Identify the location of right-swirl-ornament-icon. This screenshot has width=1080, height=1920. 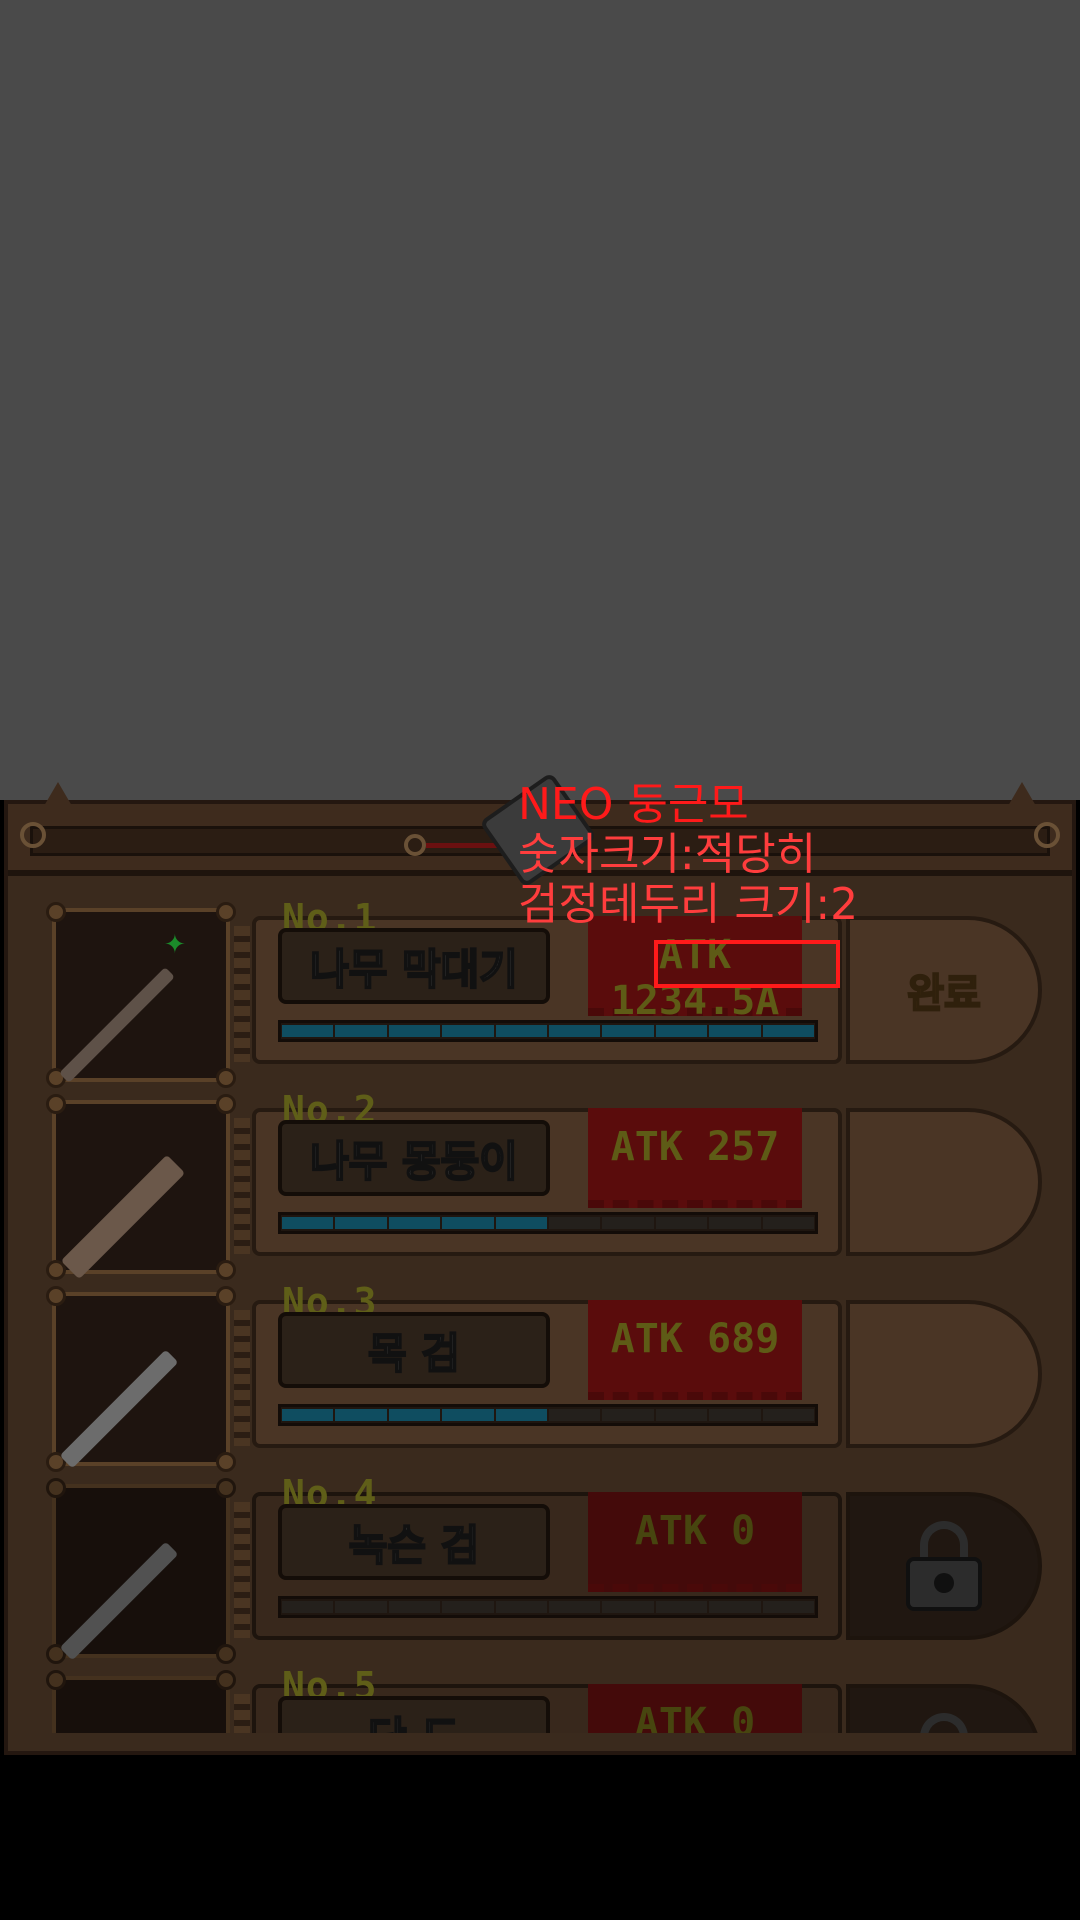
(1047, 835).